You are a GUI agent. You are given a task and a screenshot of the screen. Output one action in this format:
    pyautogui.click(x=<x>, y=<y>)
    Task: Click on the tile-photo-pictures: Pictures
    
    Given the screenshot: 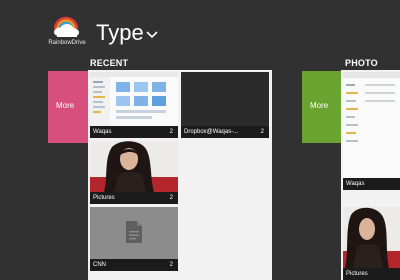 What is the action you would take?
    pyautogui.click(x=371, y=243)
    